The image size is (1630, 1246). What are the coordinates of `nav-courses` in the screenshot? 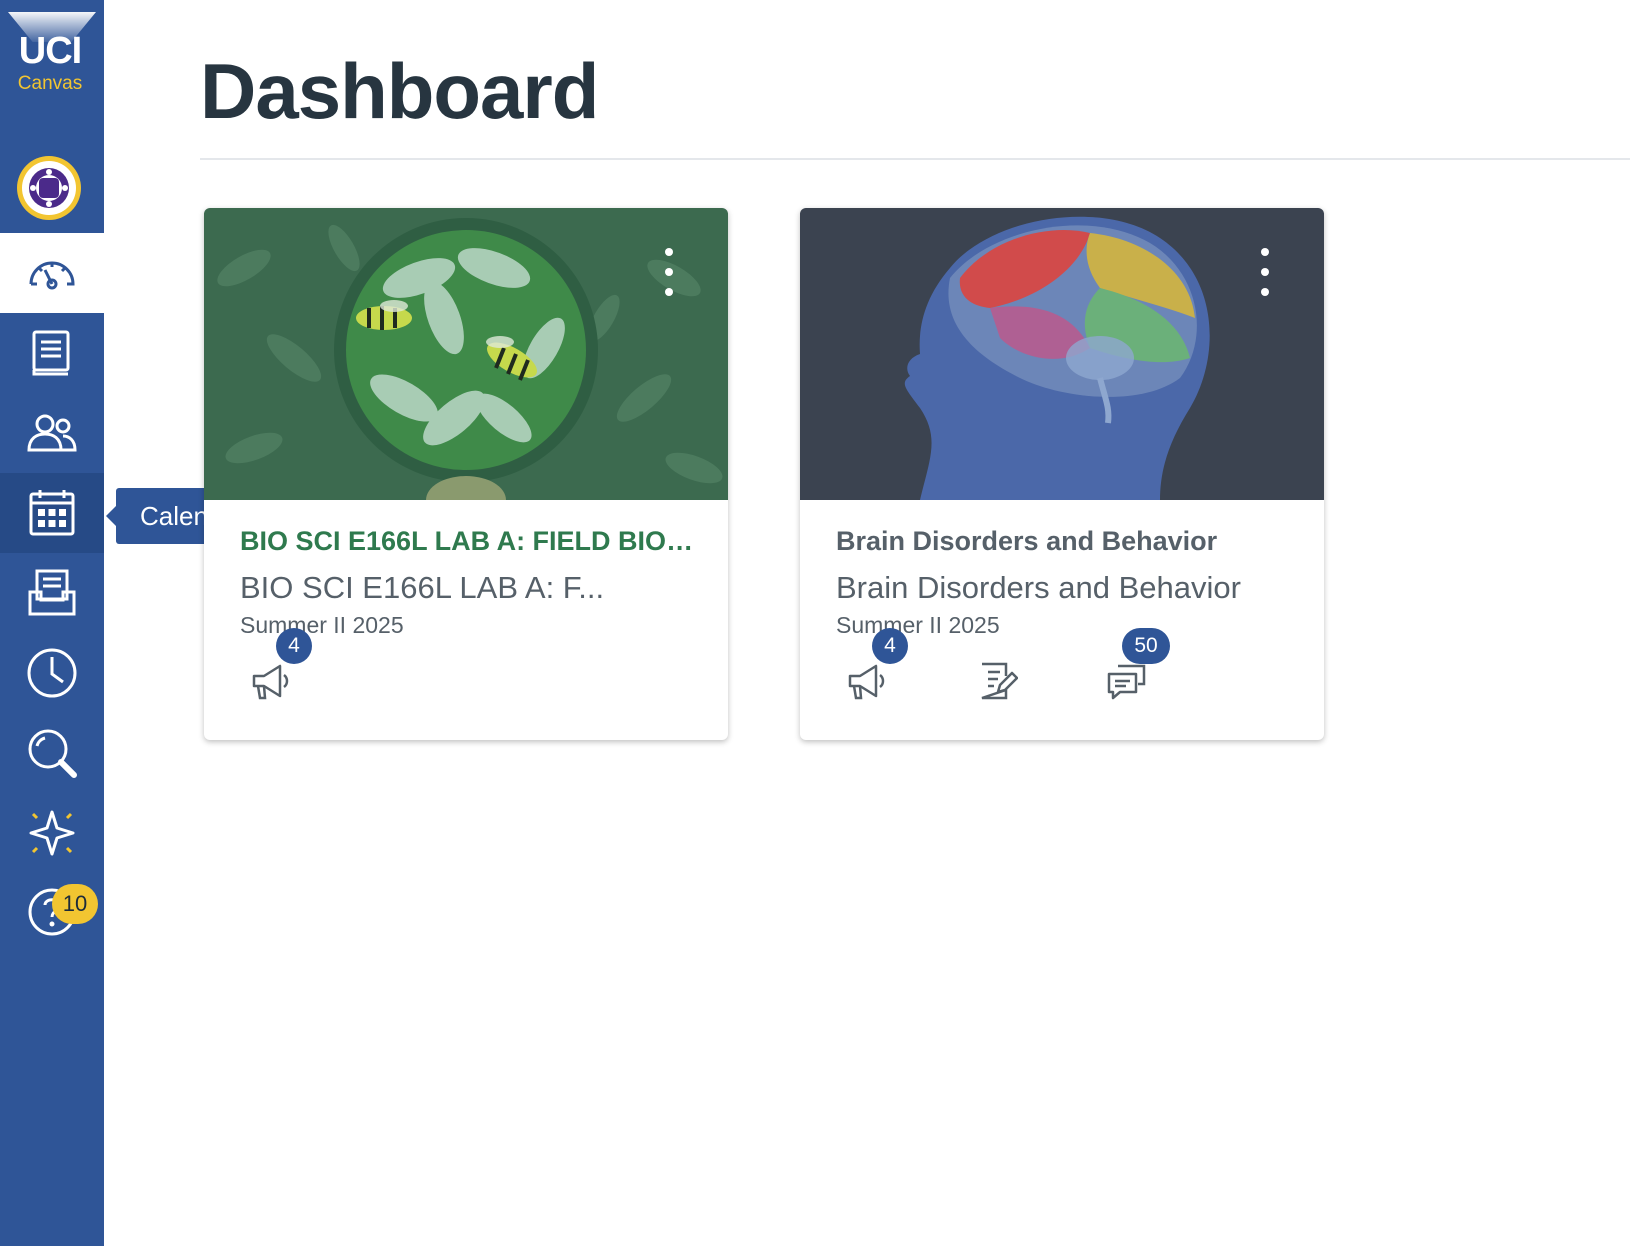 It's located at (52, 353).